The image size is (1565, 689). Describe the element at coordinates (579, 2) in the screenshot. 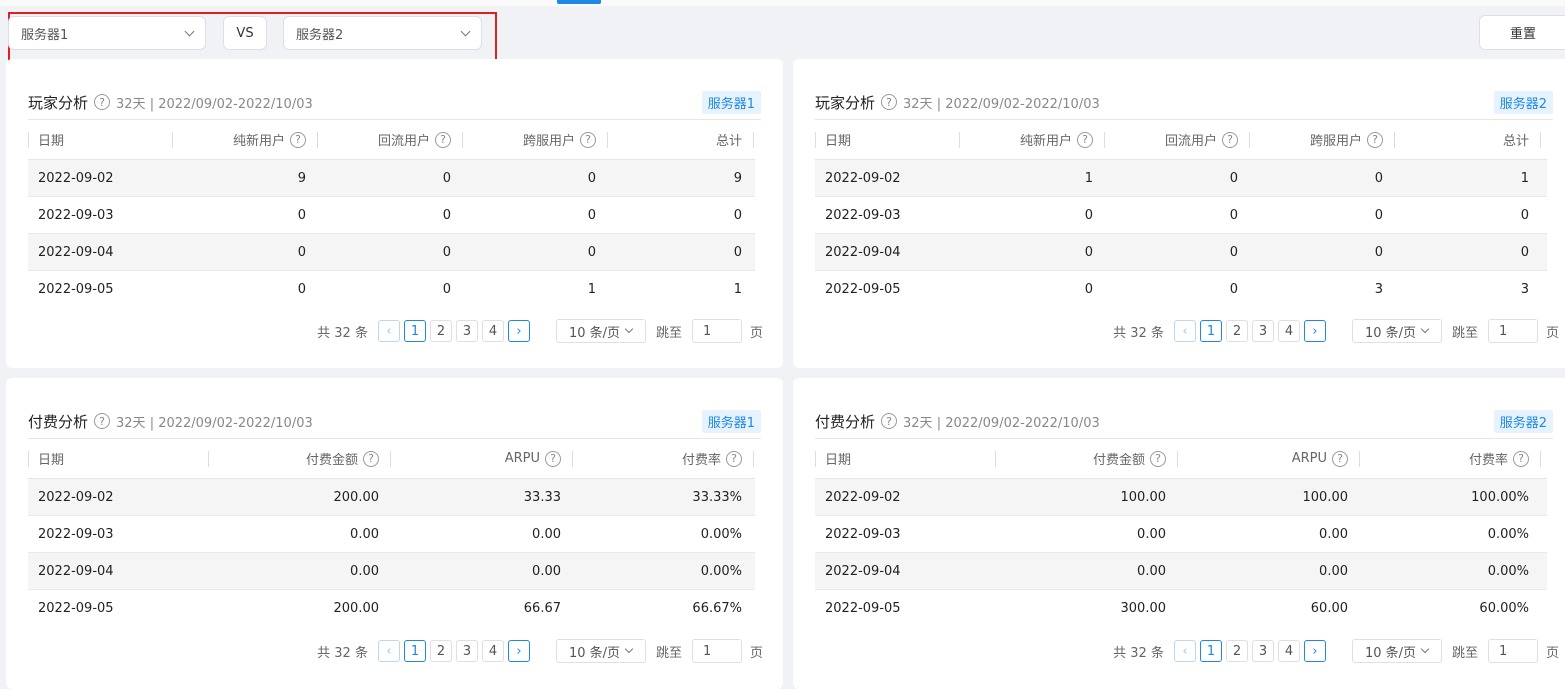

I see `active-tab-indicator` at that location.